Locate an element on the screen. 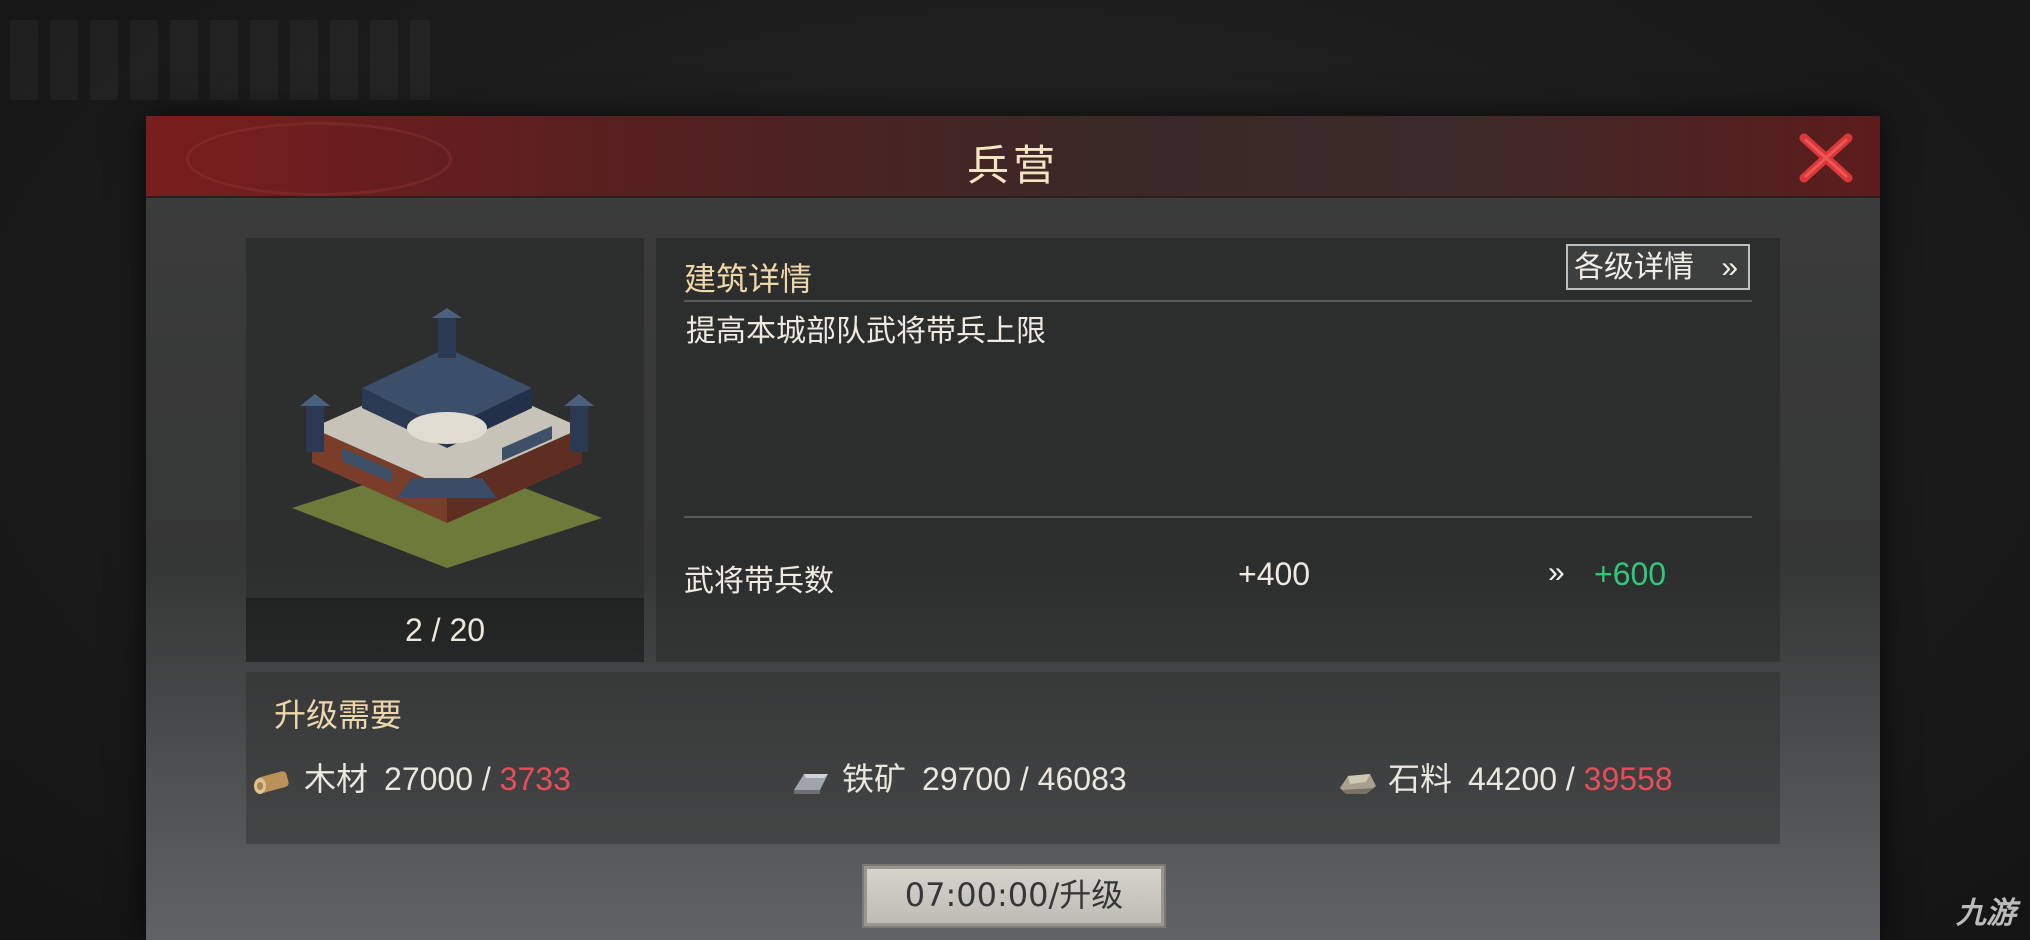 This screenshot has height=940, width=2030. level-details-label: 各级详情 is located at coordinates (1634, 267).